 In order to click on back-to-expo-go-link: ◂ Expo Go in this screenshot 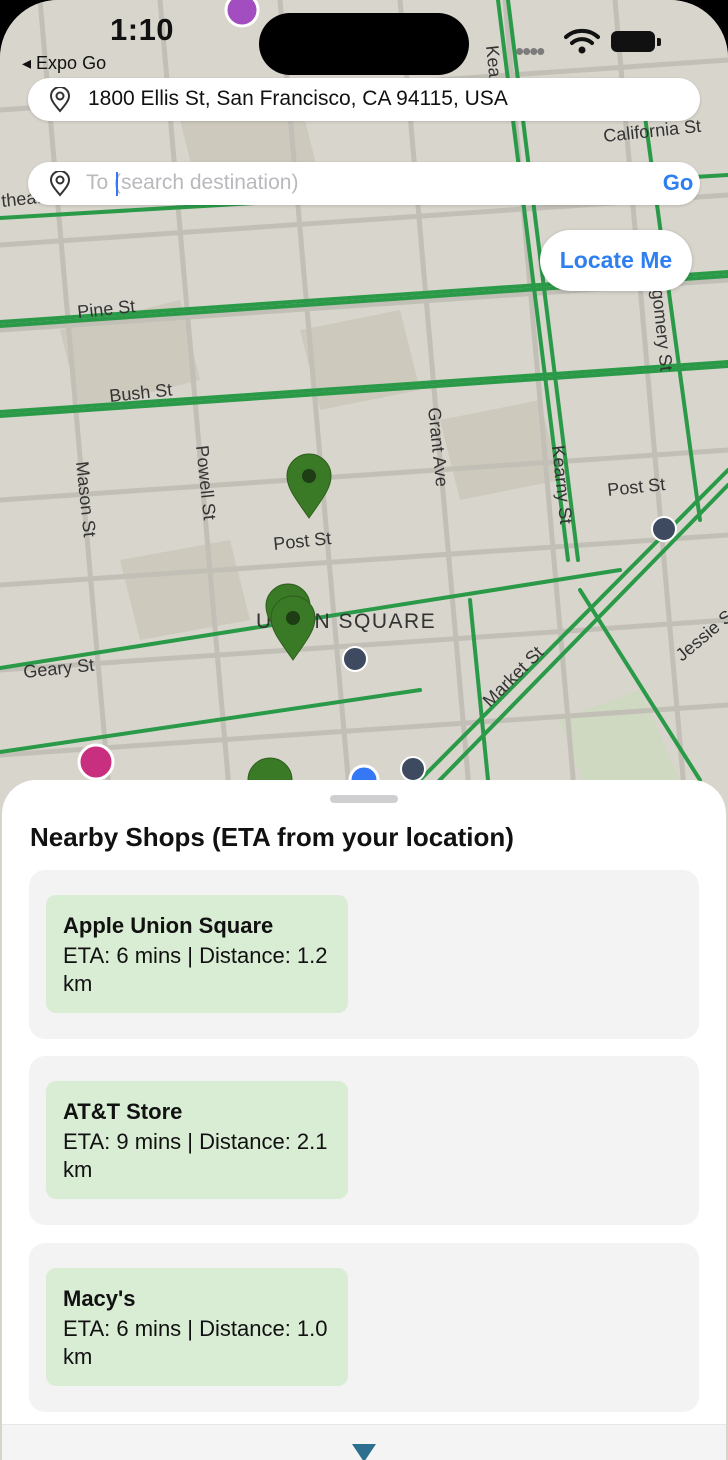, I will do `click(64, 63)`.